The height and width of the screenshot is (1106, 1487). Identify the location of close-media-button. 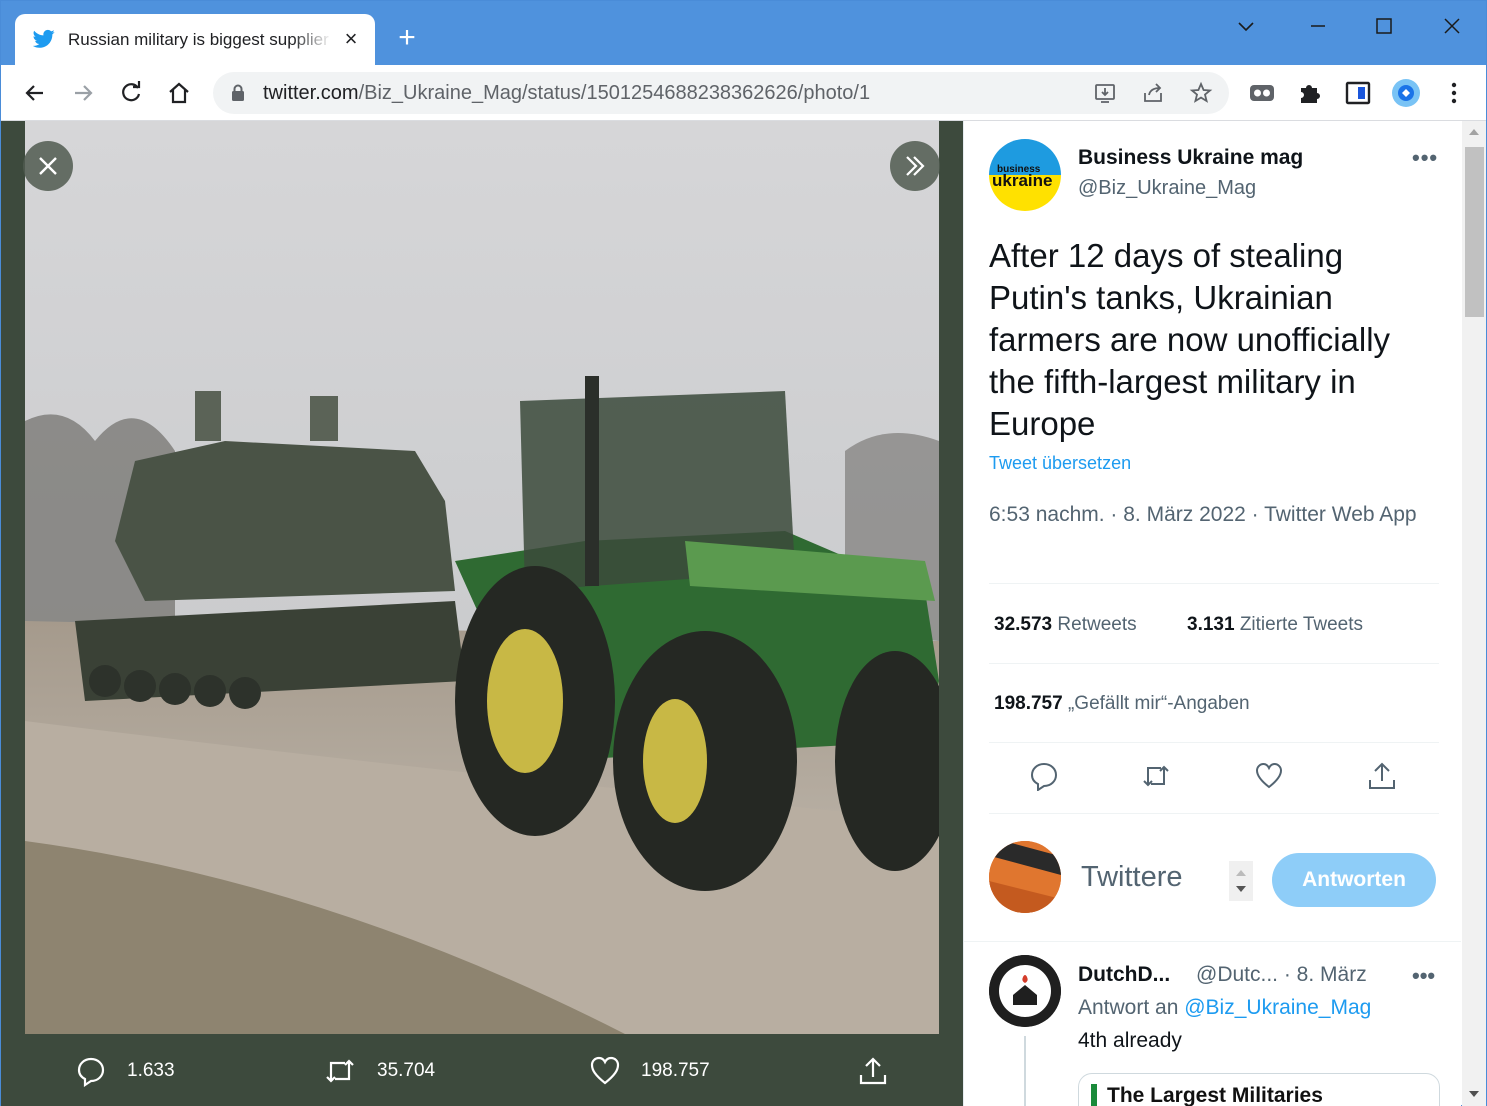
(48, 166).